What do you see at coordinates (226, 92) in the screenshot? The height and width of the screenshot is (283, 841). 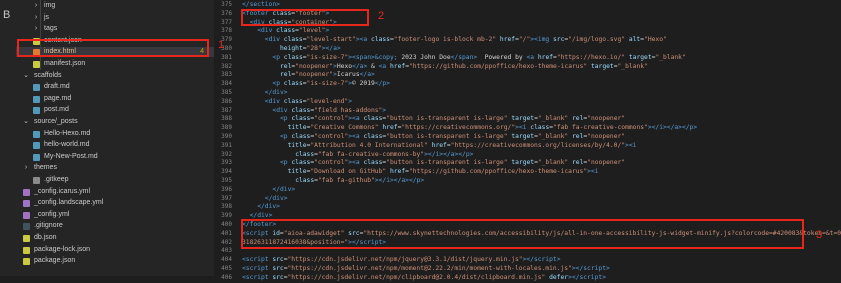 I see `line-number: 385` at bounding box center [226, 92].